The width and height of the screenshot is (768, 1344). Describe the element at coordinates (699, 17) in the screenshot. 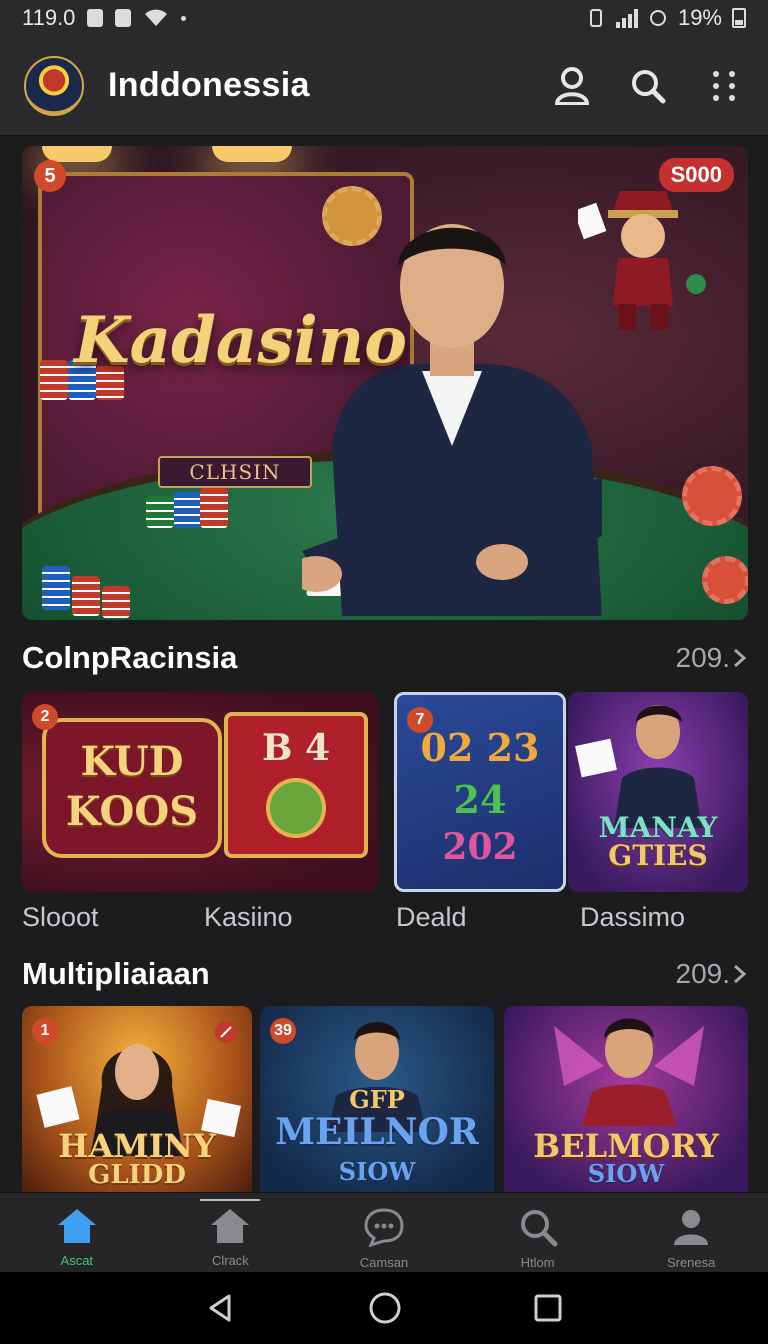

I see `battery-percent: 19%` at that location.